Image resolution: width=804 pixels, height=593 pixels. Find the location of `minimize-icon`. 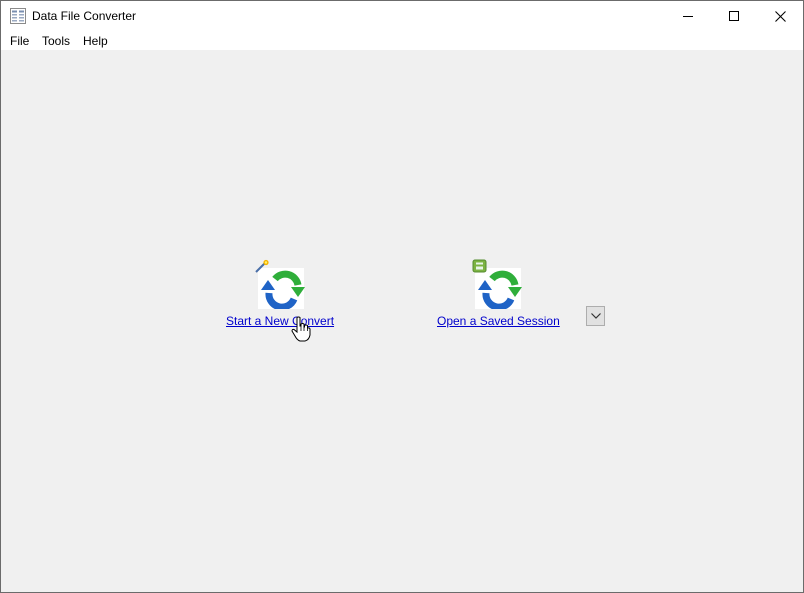

minimize-icon is located at coordinates (688, 16).